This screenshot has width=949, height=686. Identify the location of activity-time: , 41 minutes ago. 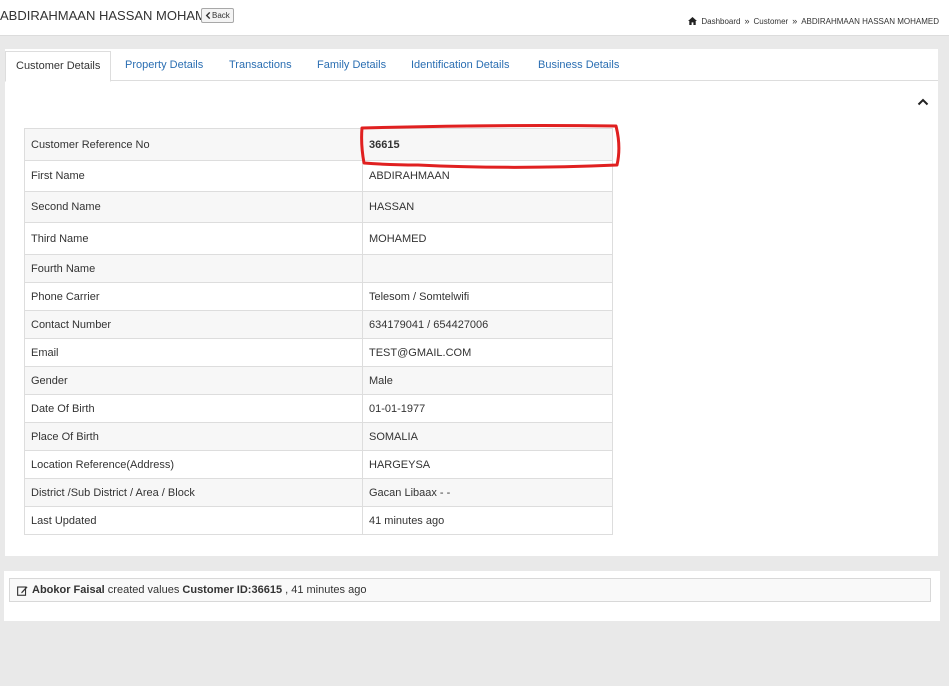
(324, 590).